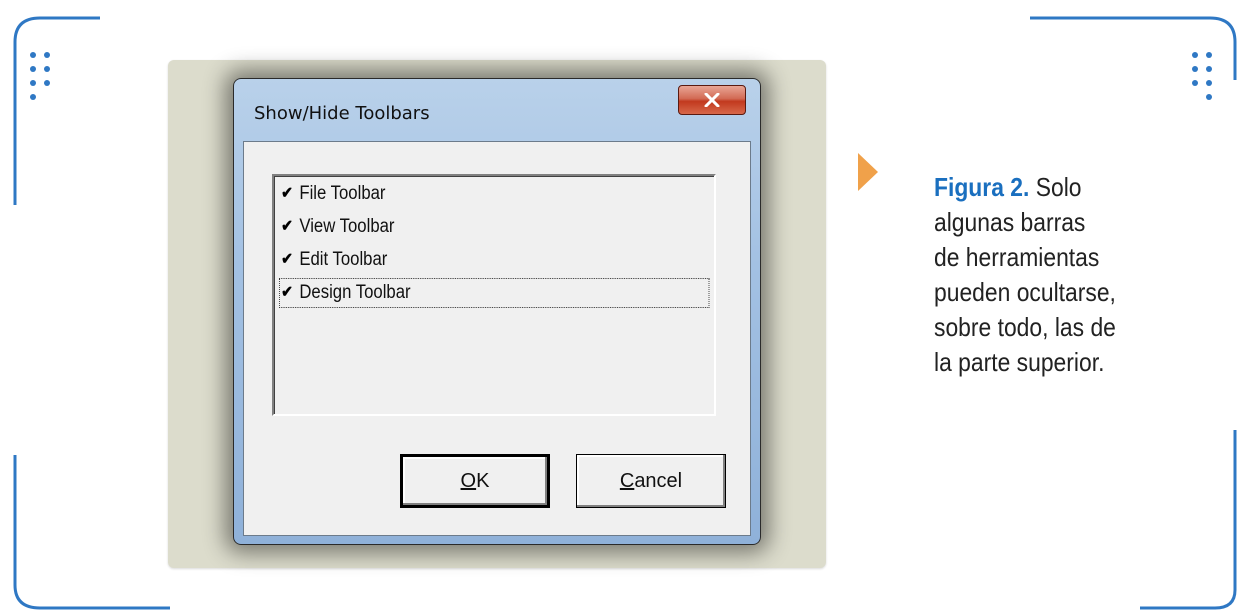  What do you see at coordinates (1019, 362) in the screenshot?
I see `caption-line: la parte superior.` at bounding box center [1019, 362].